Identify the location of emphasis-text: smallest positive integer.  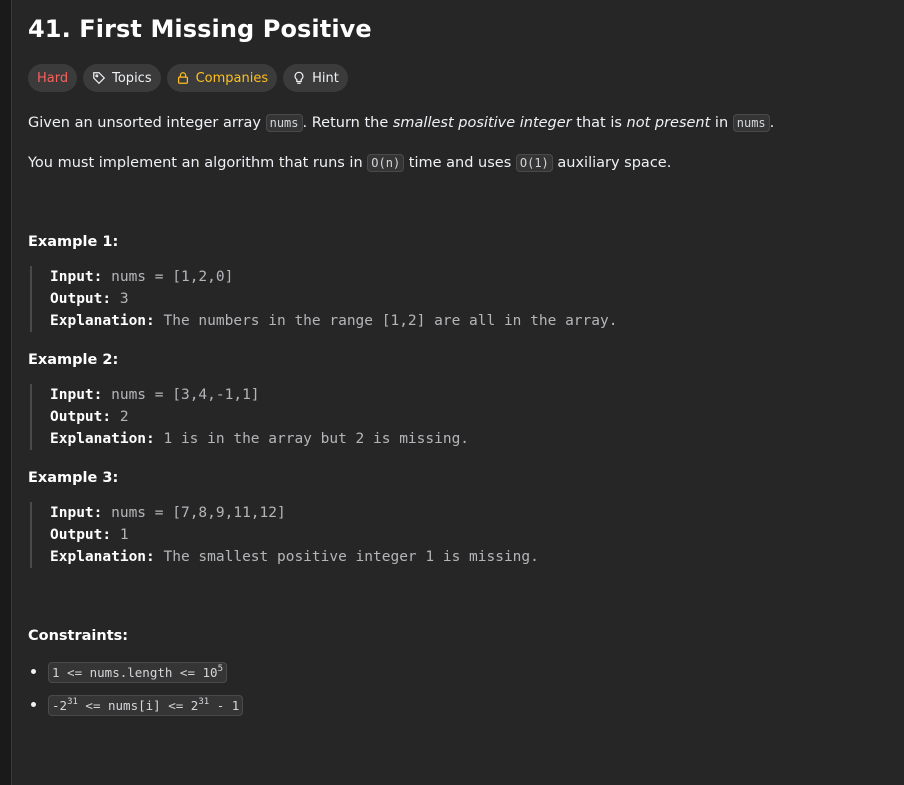
(482, 123).